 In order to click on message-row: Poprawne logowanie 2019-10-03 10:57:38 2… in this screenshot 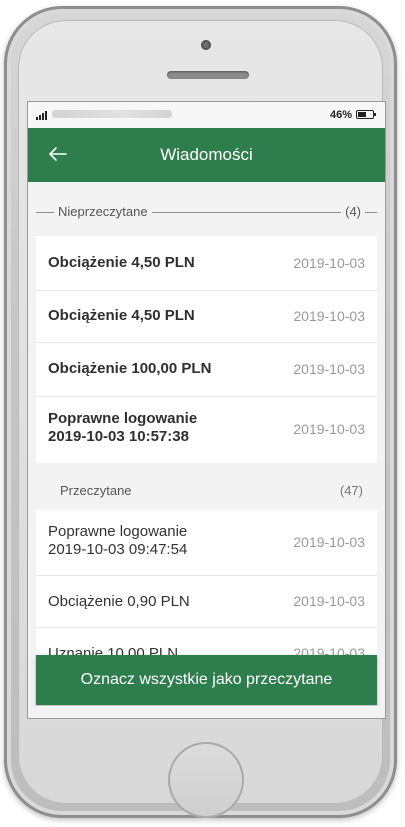, I will do `click(206, 430)`.